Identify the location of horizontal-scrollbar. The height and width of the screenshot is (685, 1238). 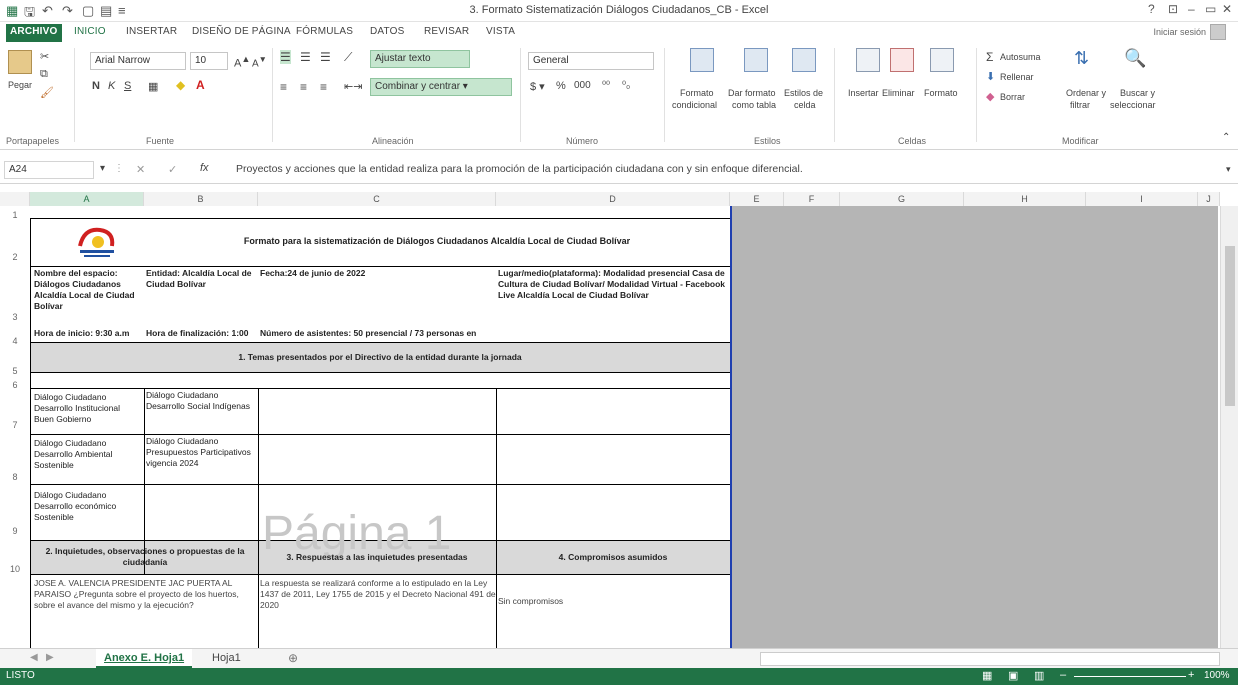
(990, 659).